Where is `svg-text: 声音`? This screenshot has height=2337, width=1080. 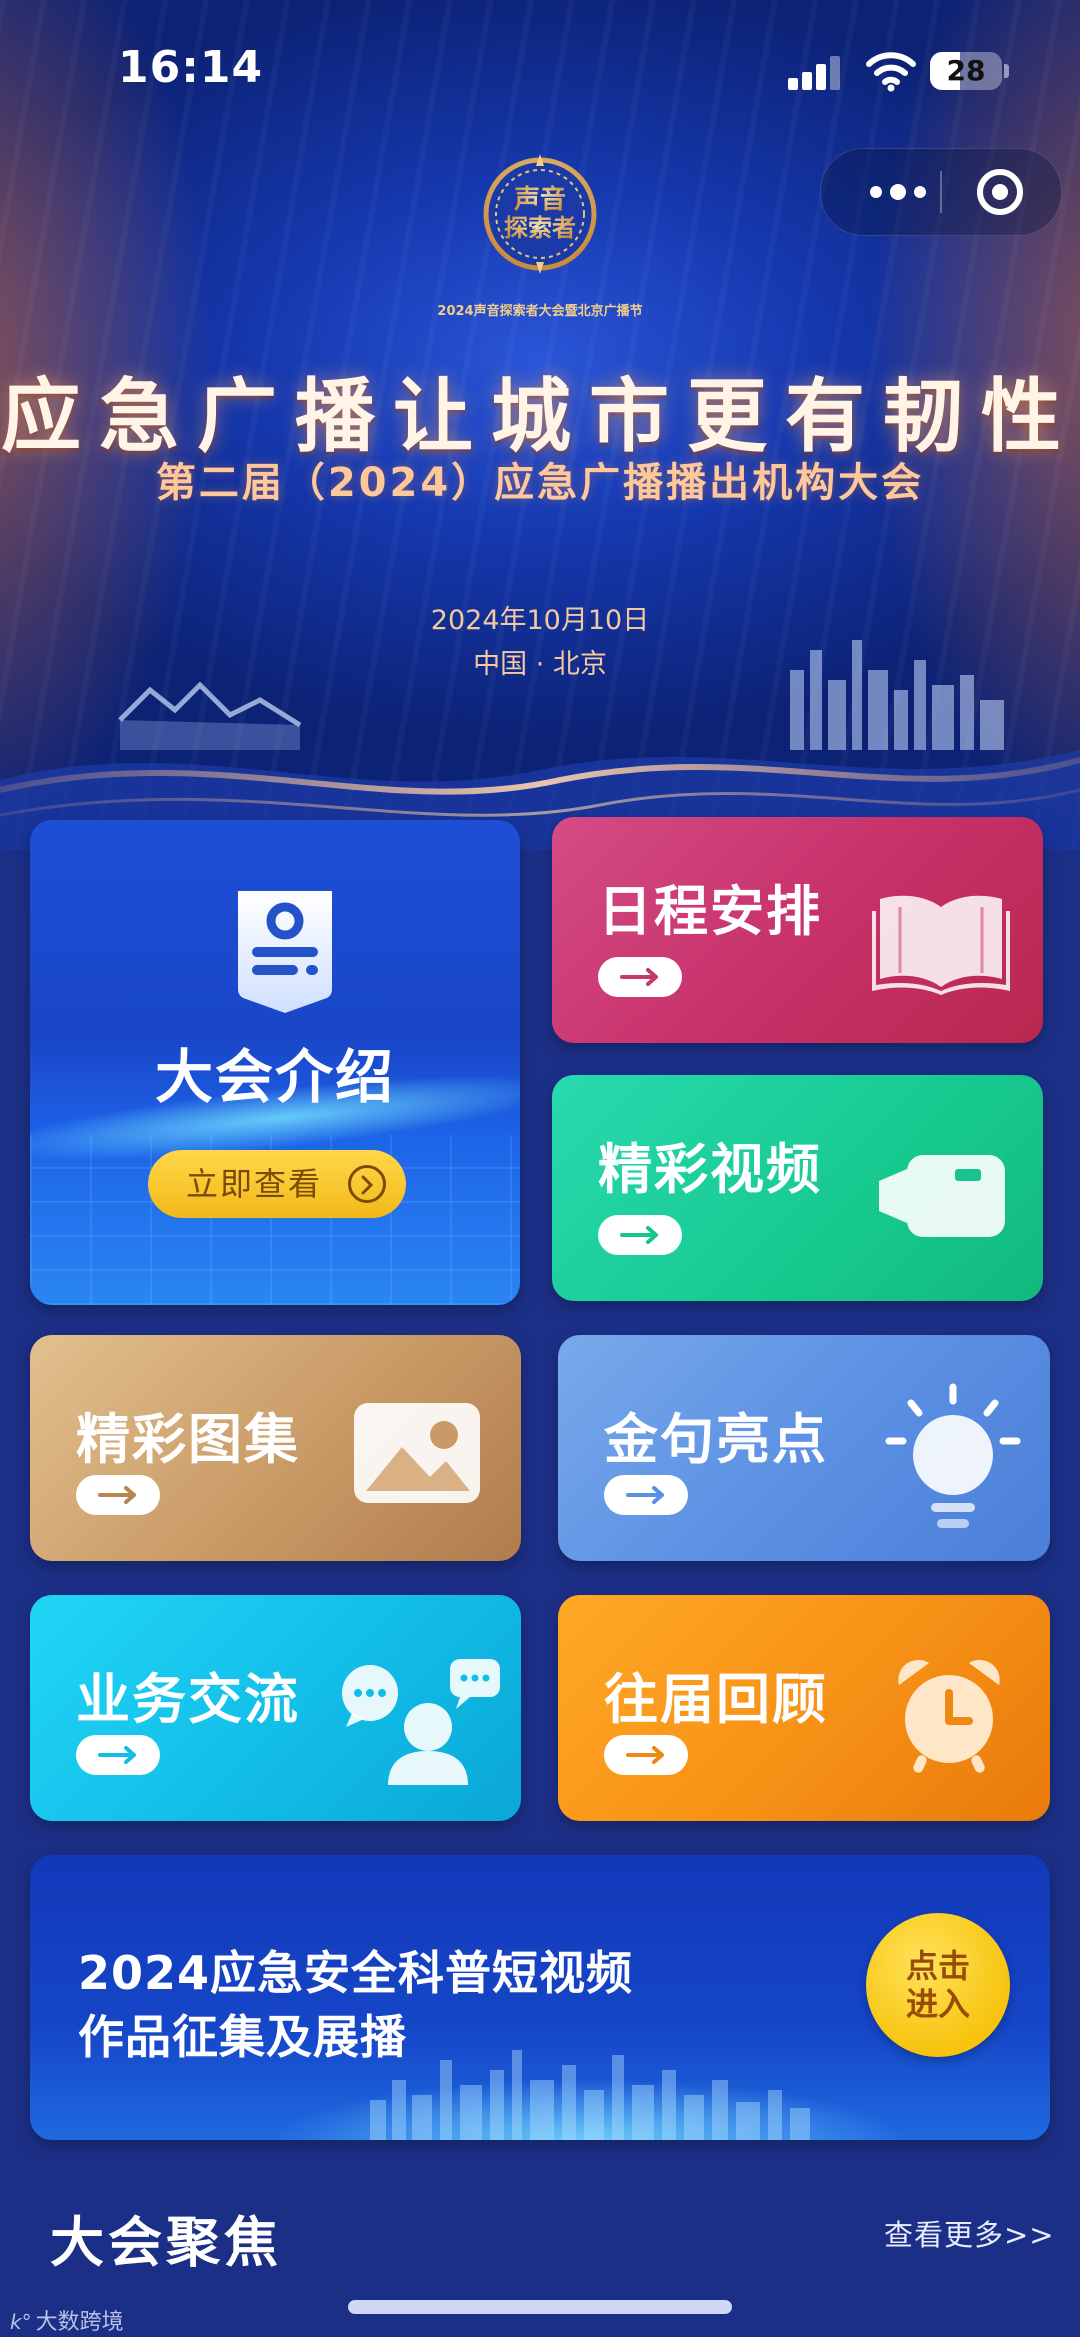 svg-text: 声音 is located at coordinates (540, 199).